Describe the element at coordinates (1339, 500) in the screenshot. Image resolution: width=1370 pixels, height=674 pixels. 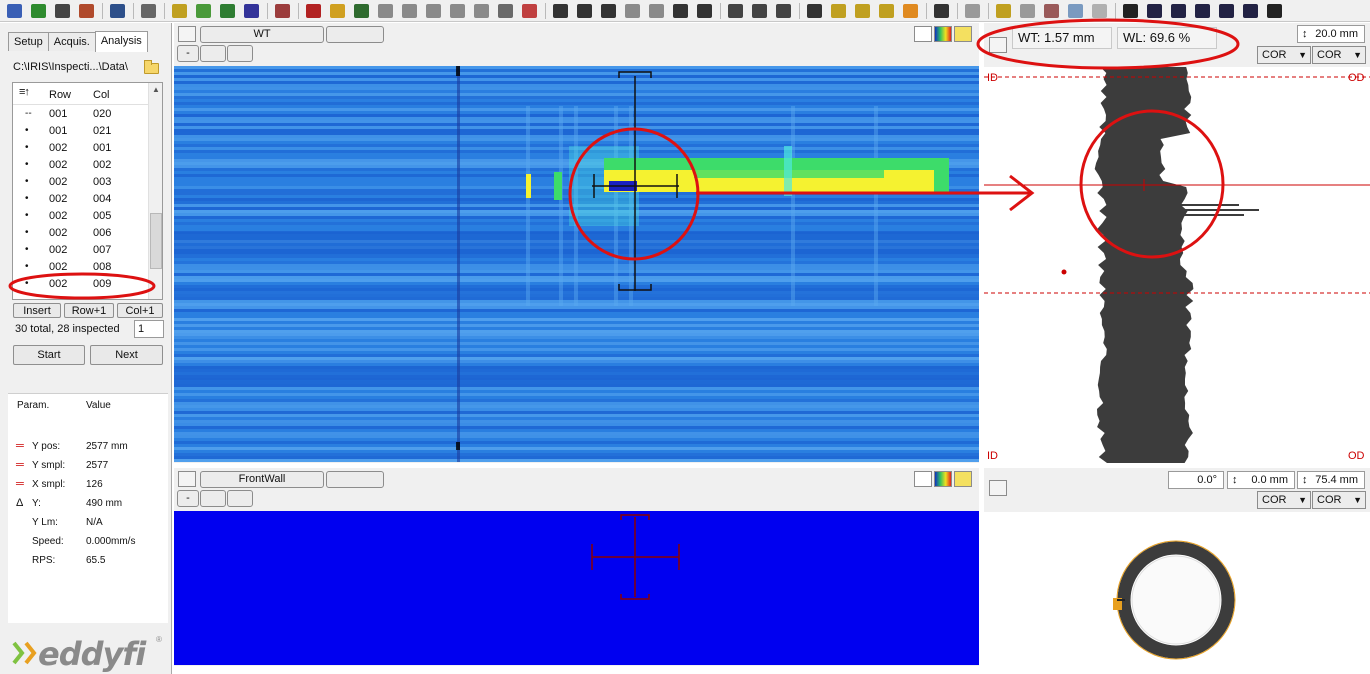
I see `polar-select-2: COR ▼` at that location.